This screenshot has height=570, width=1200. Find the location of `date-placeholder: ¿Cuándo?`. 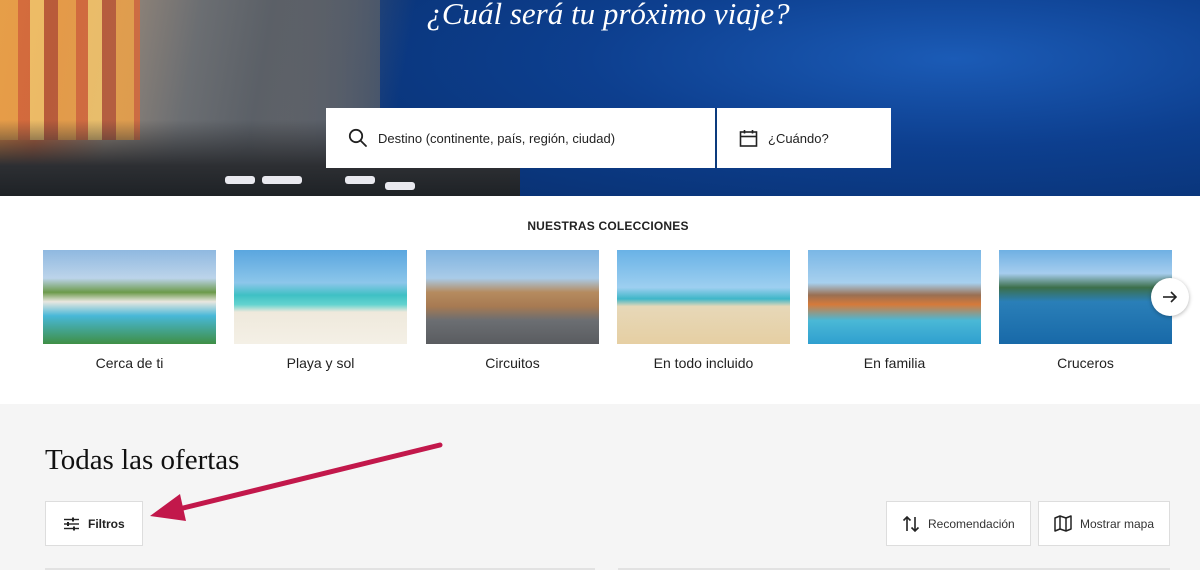

date-placeholder: ¿Cuándo? is located at coordinates (798, 138).